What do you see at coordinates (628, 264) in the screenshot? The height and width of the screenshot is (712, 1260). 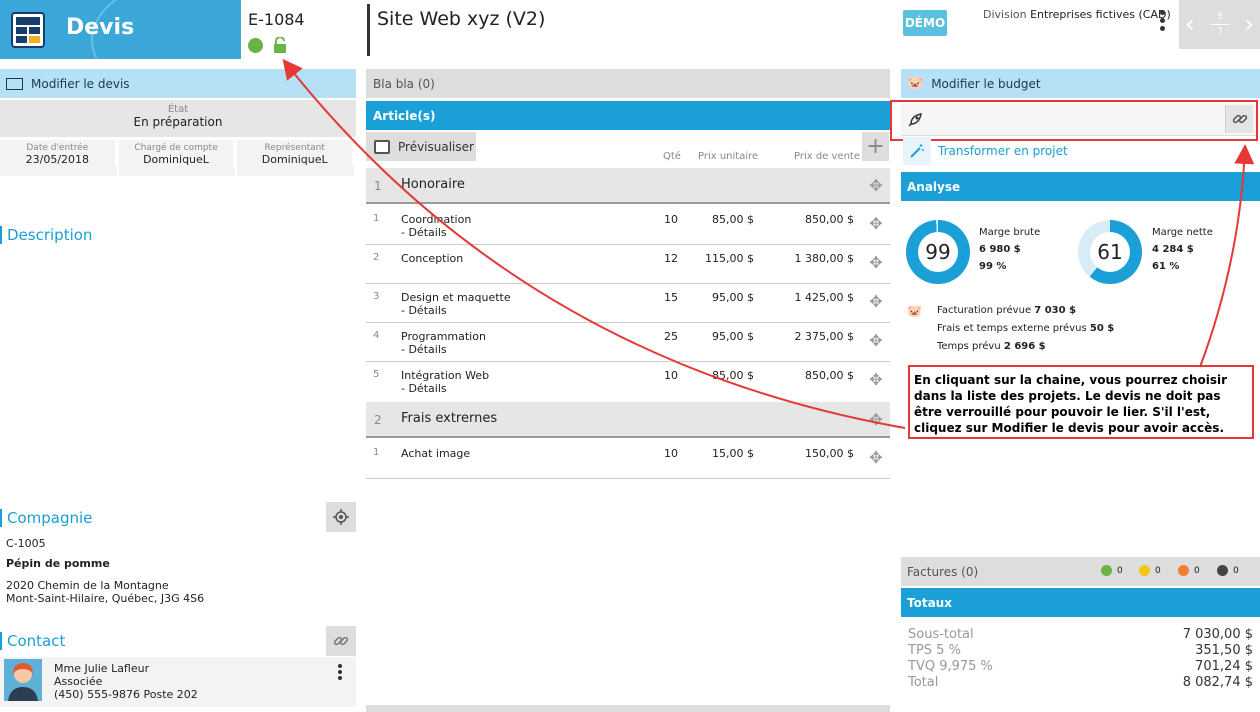 I see `article-row: 2 Conception 12 115,00 $ 1 380,00 $ ✥` at bounding box center [628, 264].